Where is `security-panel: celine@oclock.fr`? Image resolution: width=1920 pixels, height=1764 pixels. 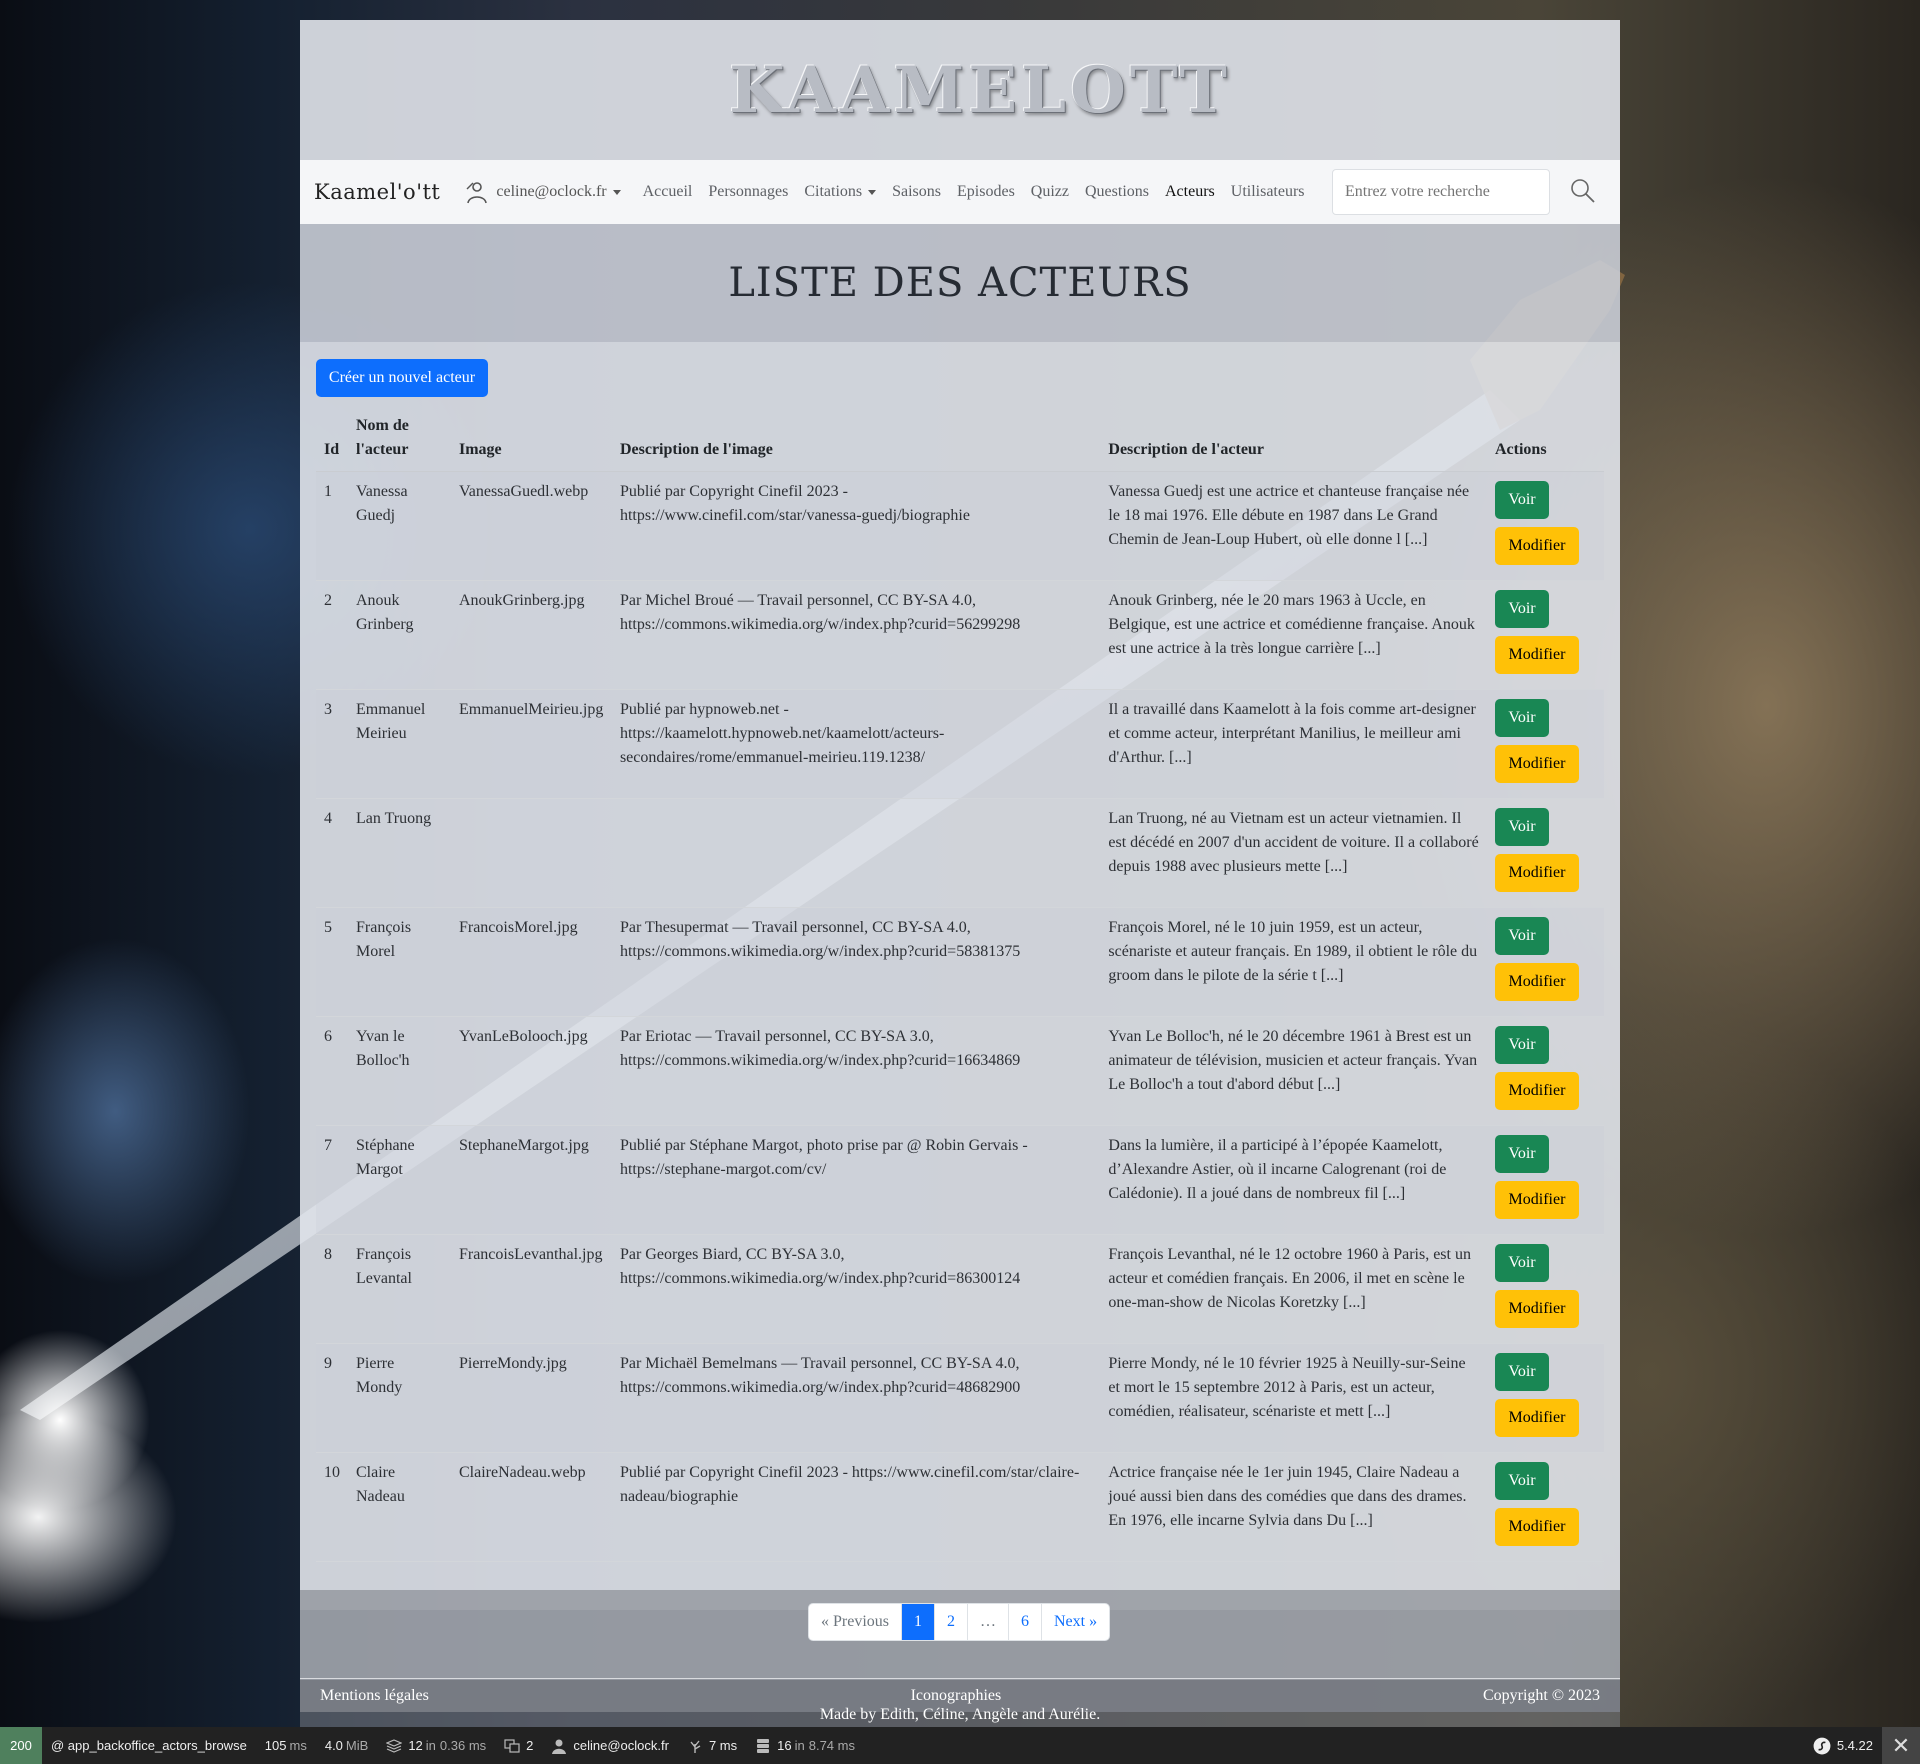 security-panel: celine@oclock.fr is located at coordinates (610, 1745).